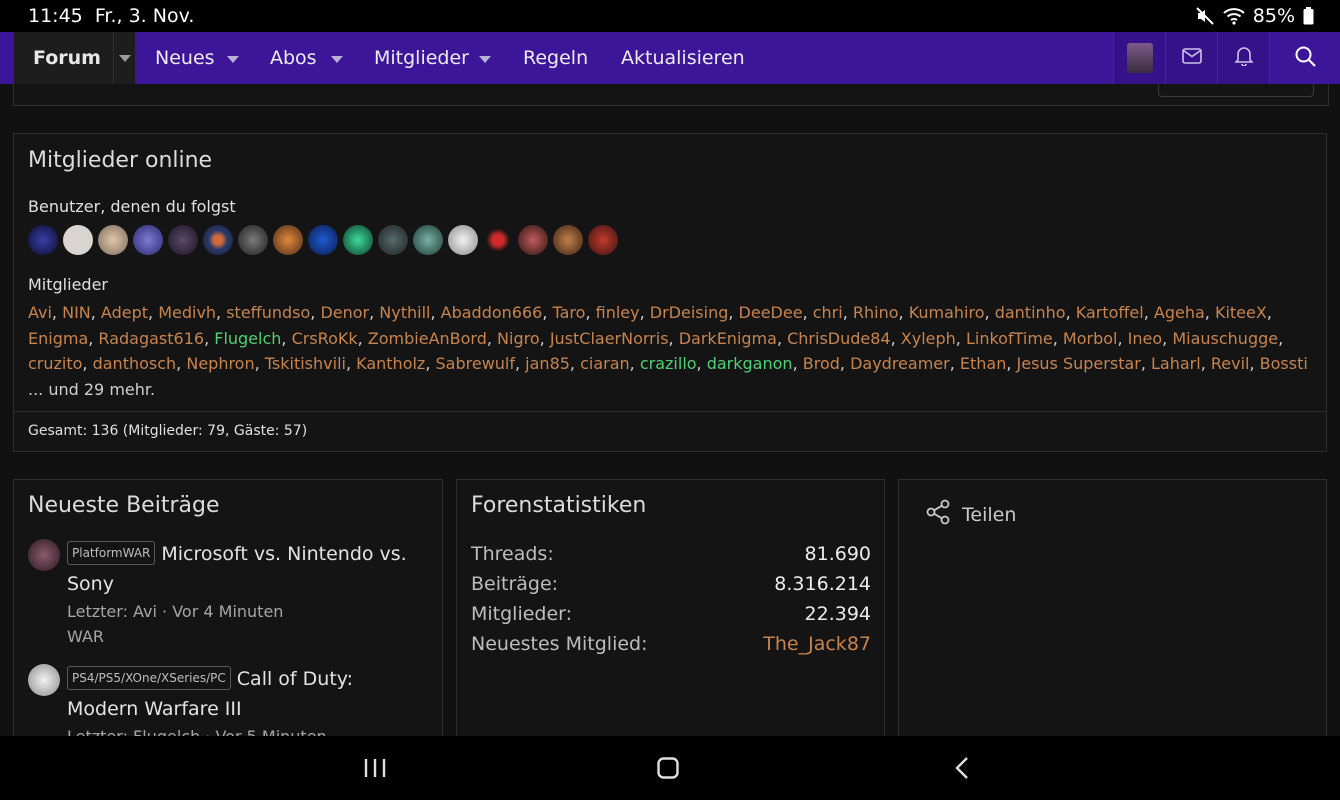  What do you see at coordinates (76, 312) in the screenshot?
I see `member-link: NIN` at bounding box center [76, 312].